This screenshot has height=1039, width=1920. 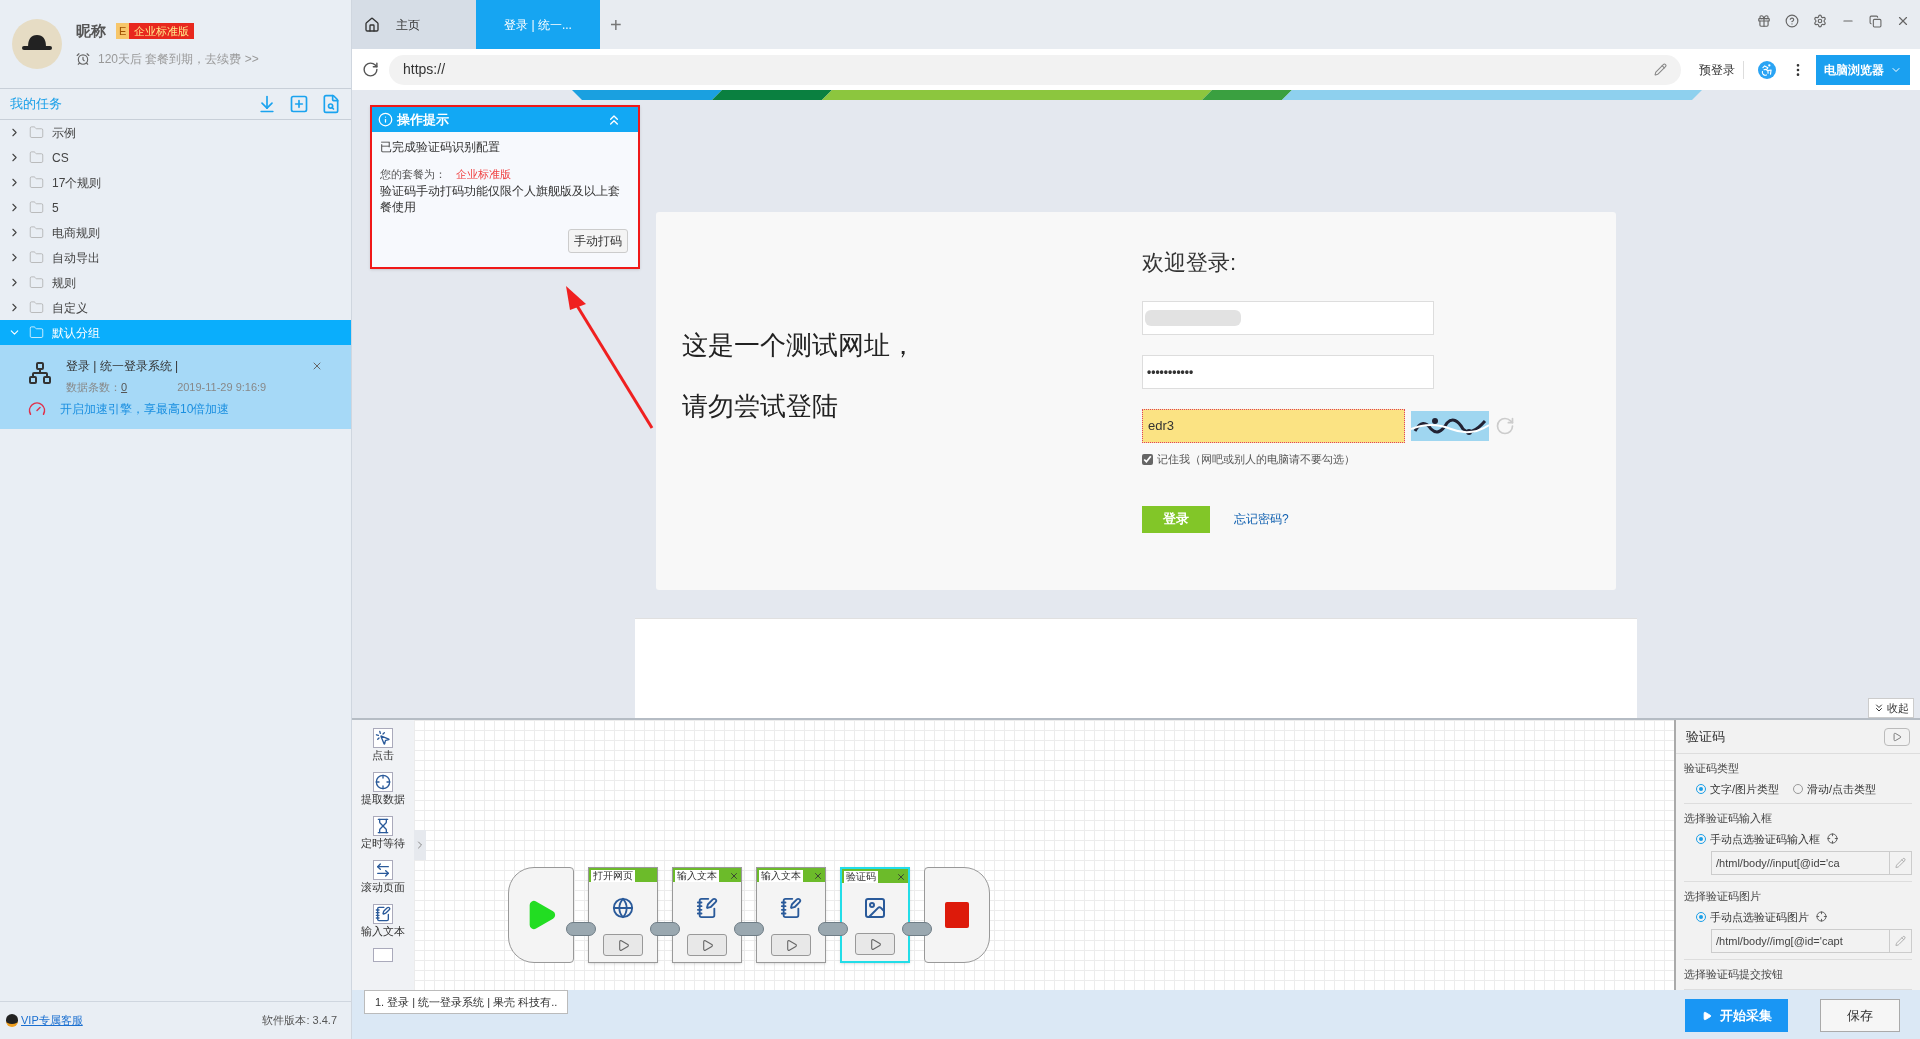 What do you see at coordinates (175, 387) in the screenshot?
I see `task-card: 登录 | 统一登录系统 | 数据条数：0 2019-11-29 9:16:9 开启加速引擎，享最高10倍加速` at bounding box center [175, 387].